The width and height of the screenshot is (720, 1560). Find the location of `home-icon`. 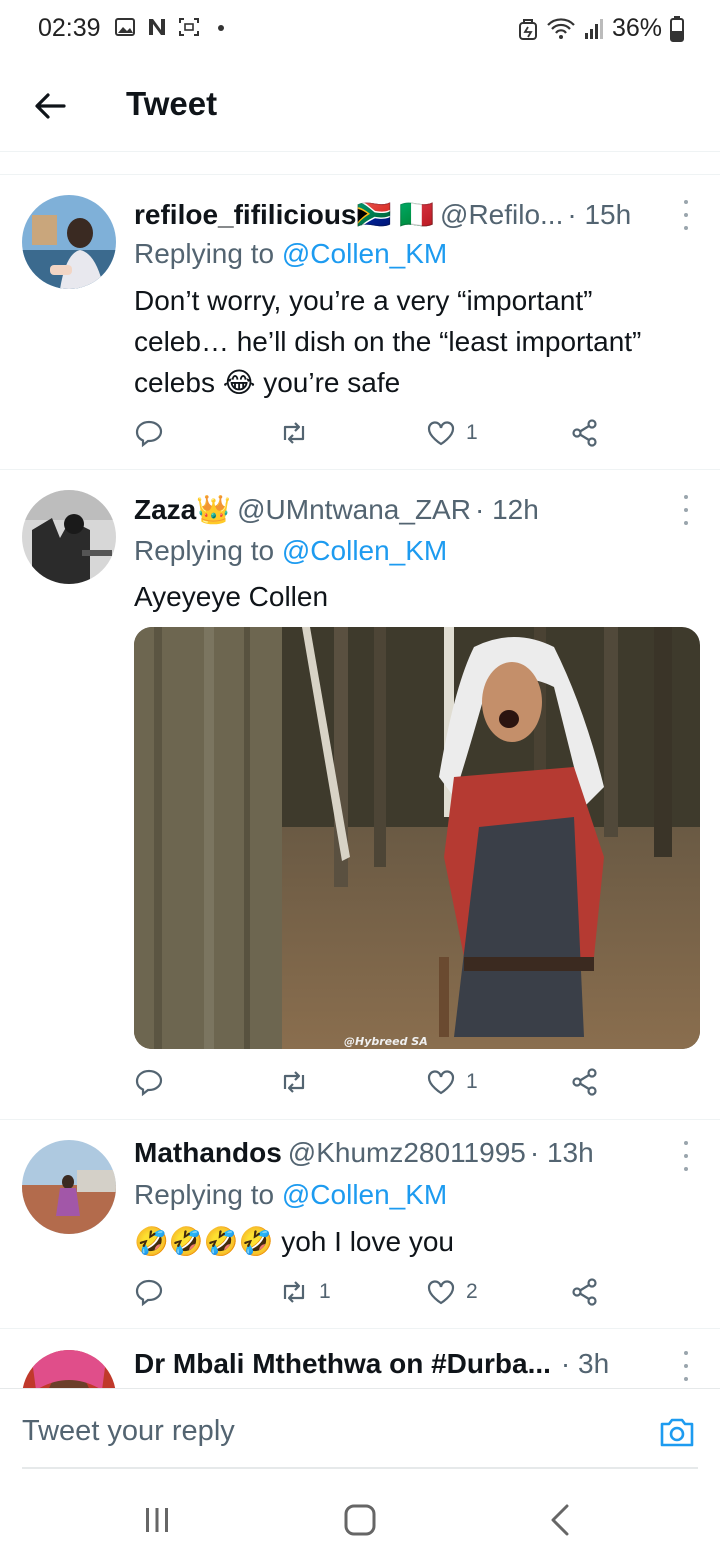

home-icon is located at coordinates (360, 1520).